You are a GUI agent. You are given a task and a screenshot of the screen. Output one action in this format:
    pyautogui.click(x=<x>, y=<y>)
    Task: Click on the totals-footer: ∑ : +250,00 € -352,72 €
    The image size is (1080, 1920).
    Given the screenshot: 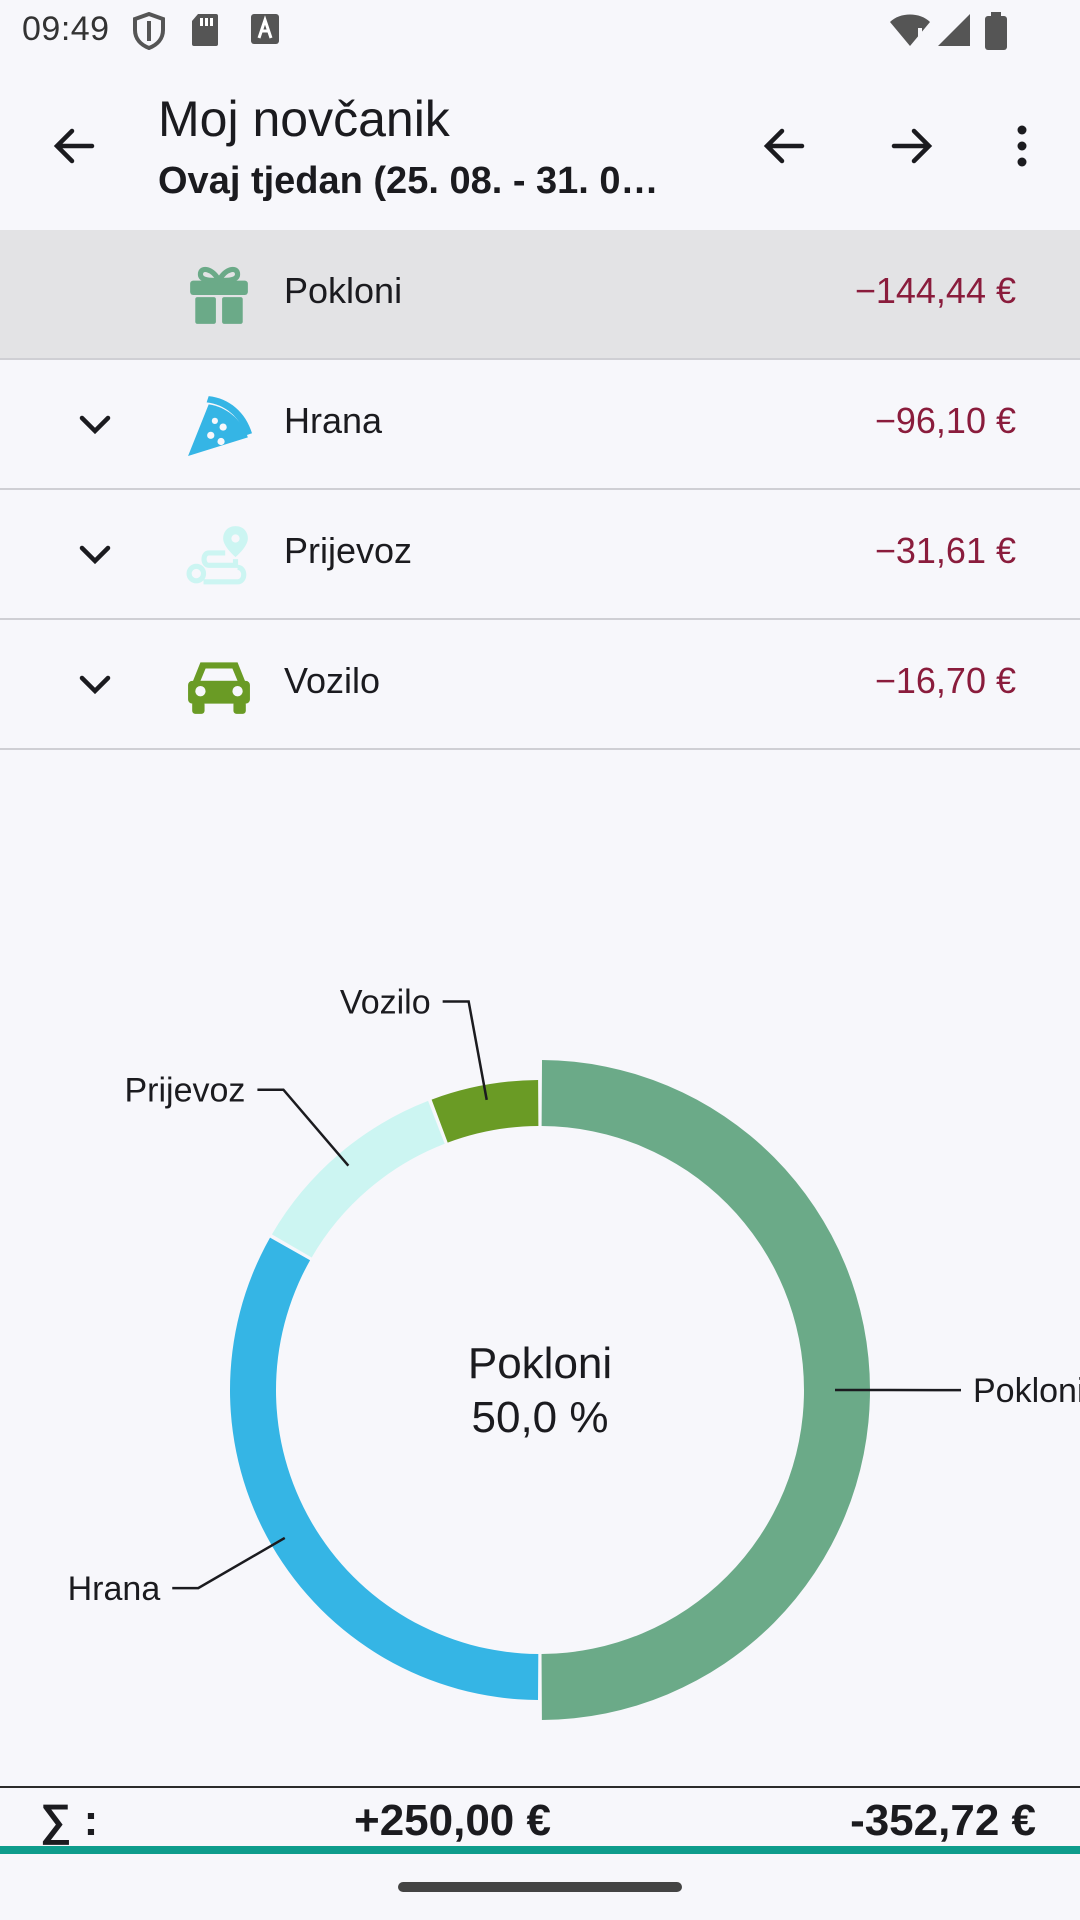 What is the action you would take?
    pyautogui.click(x=540, y=1817)
    